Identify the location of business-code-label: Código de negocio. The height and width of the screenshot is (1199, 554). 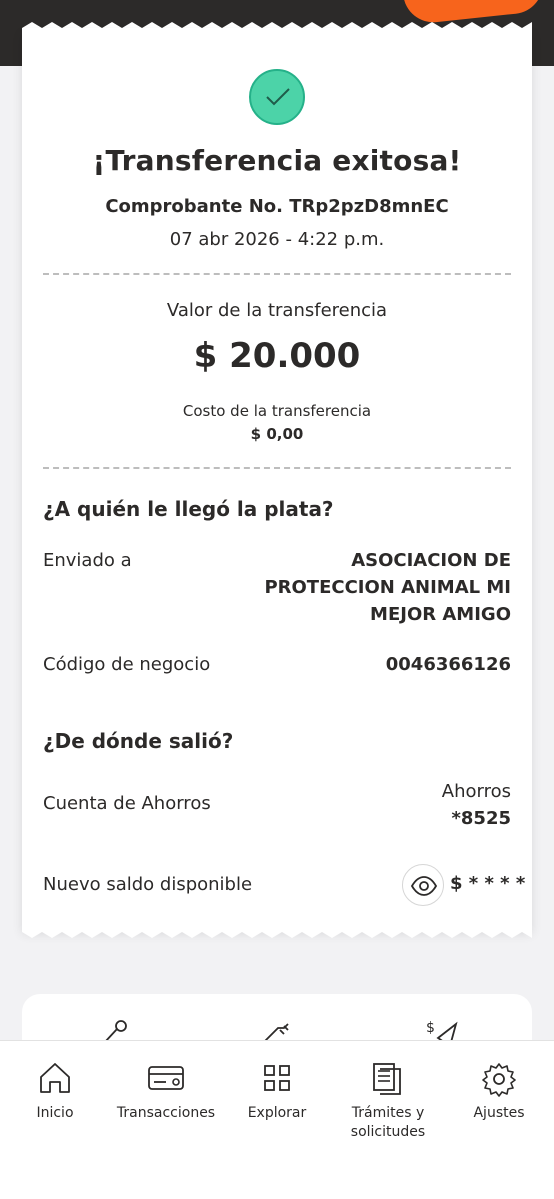
(127, 664).